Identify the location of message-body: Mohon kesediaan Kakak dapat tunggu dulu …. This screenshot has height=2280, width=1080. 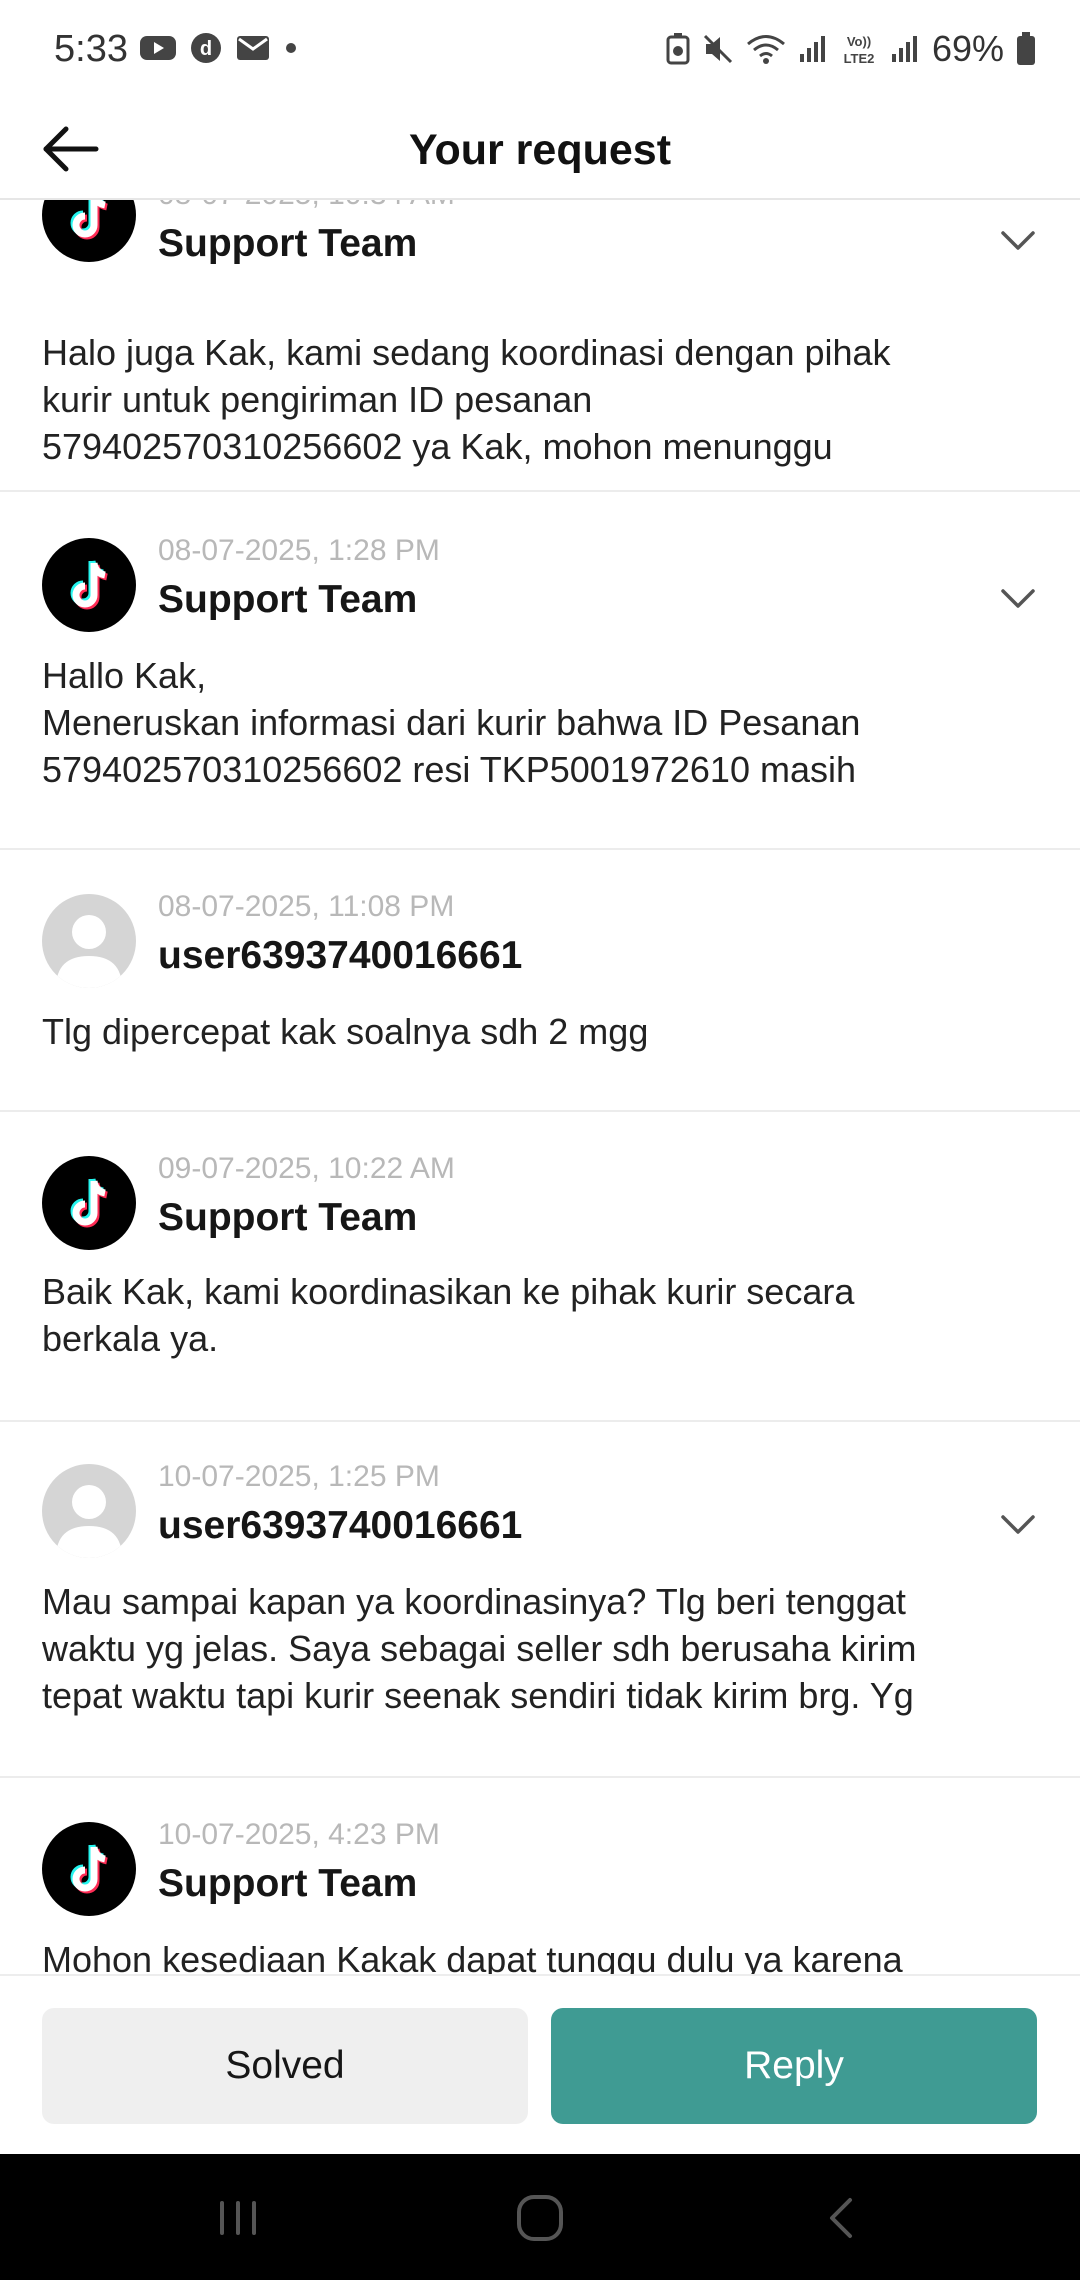
(472, 1956).